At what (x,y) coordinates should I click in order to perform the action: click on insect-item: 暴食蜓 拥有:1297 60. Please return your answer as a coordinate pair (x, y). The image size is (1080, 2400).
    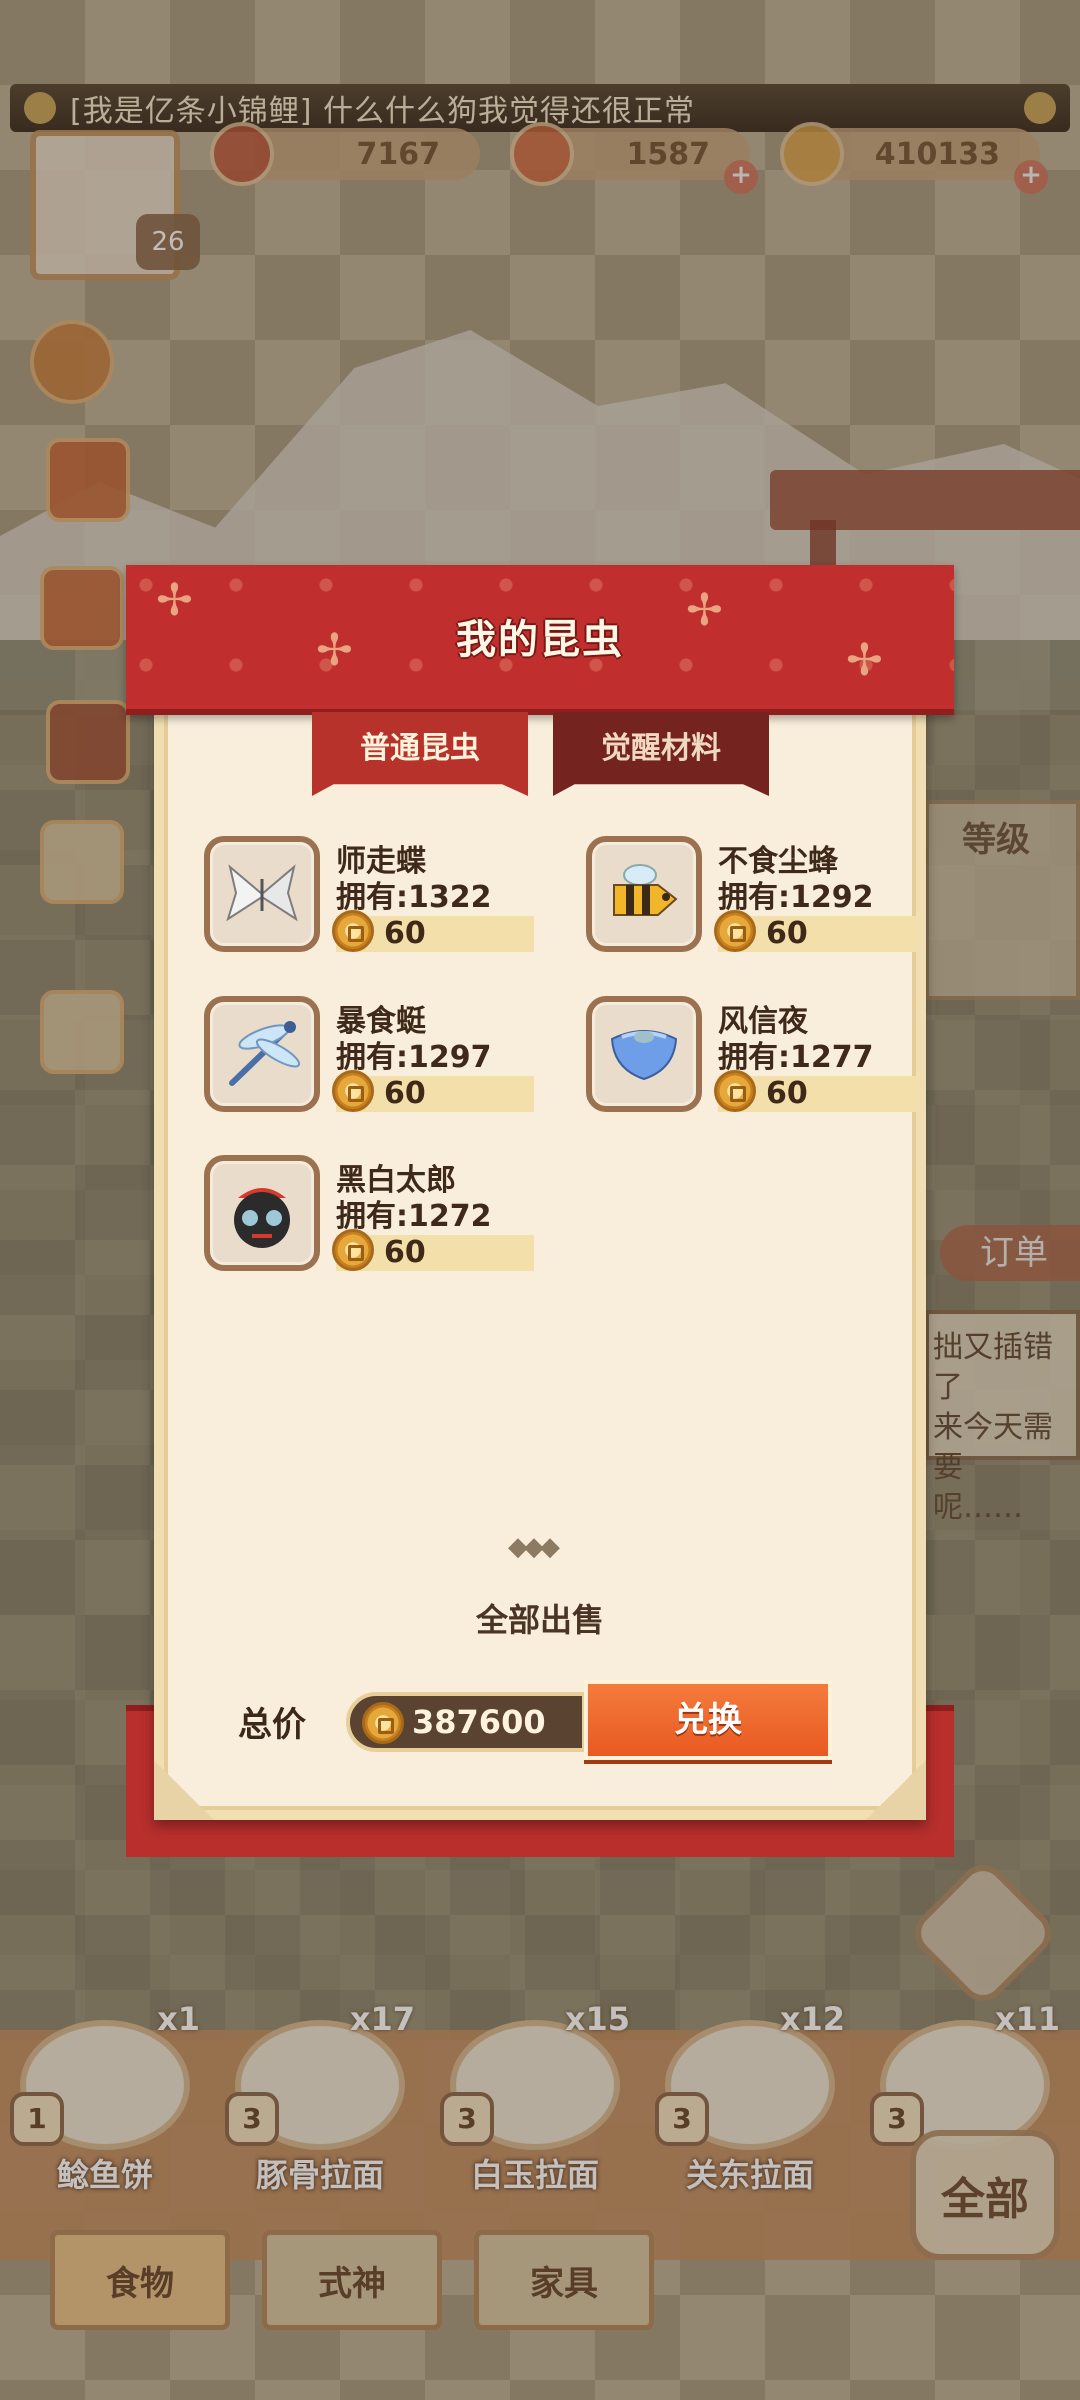
    Looking at the image, I should click on (384, 1061).